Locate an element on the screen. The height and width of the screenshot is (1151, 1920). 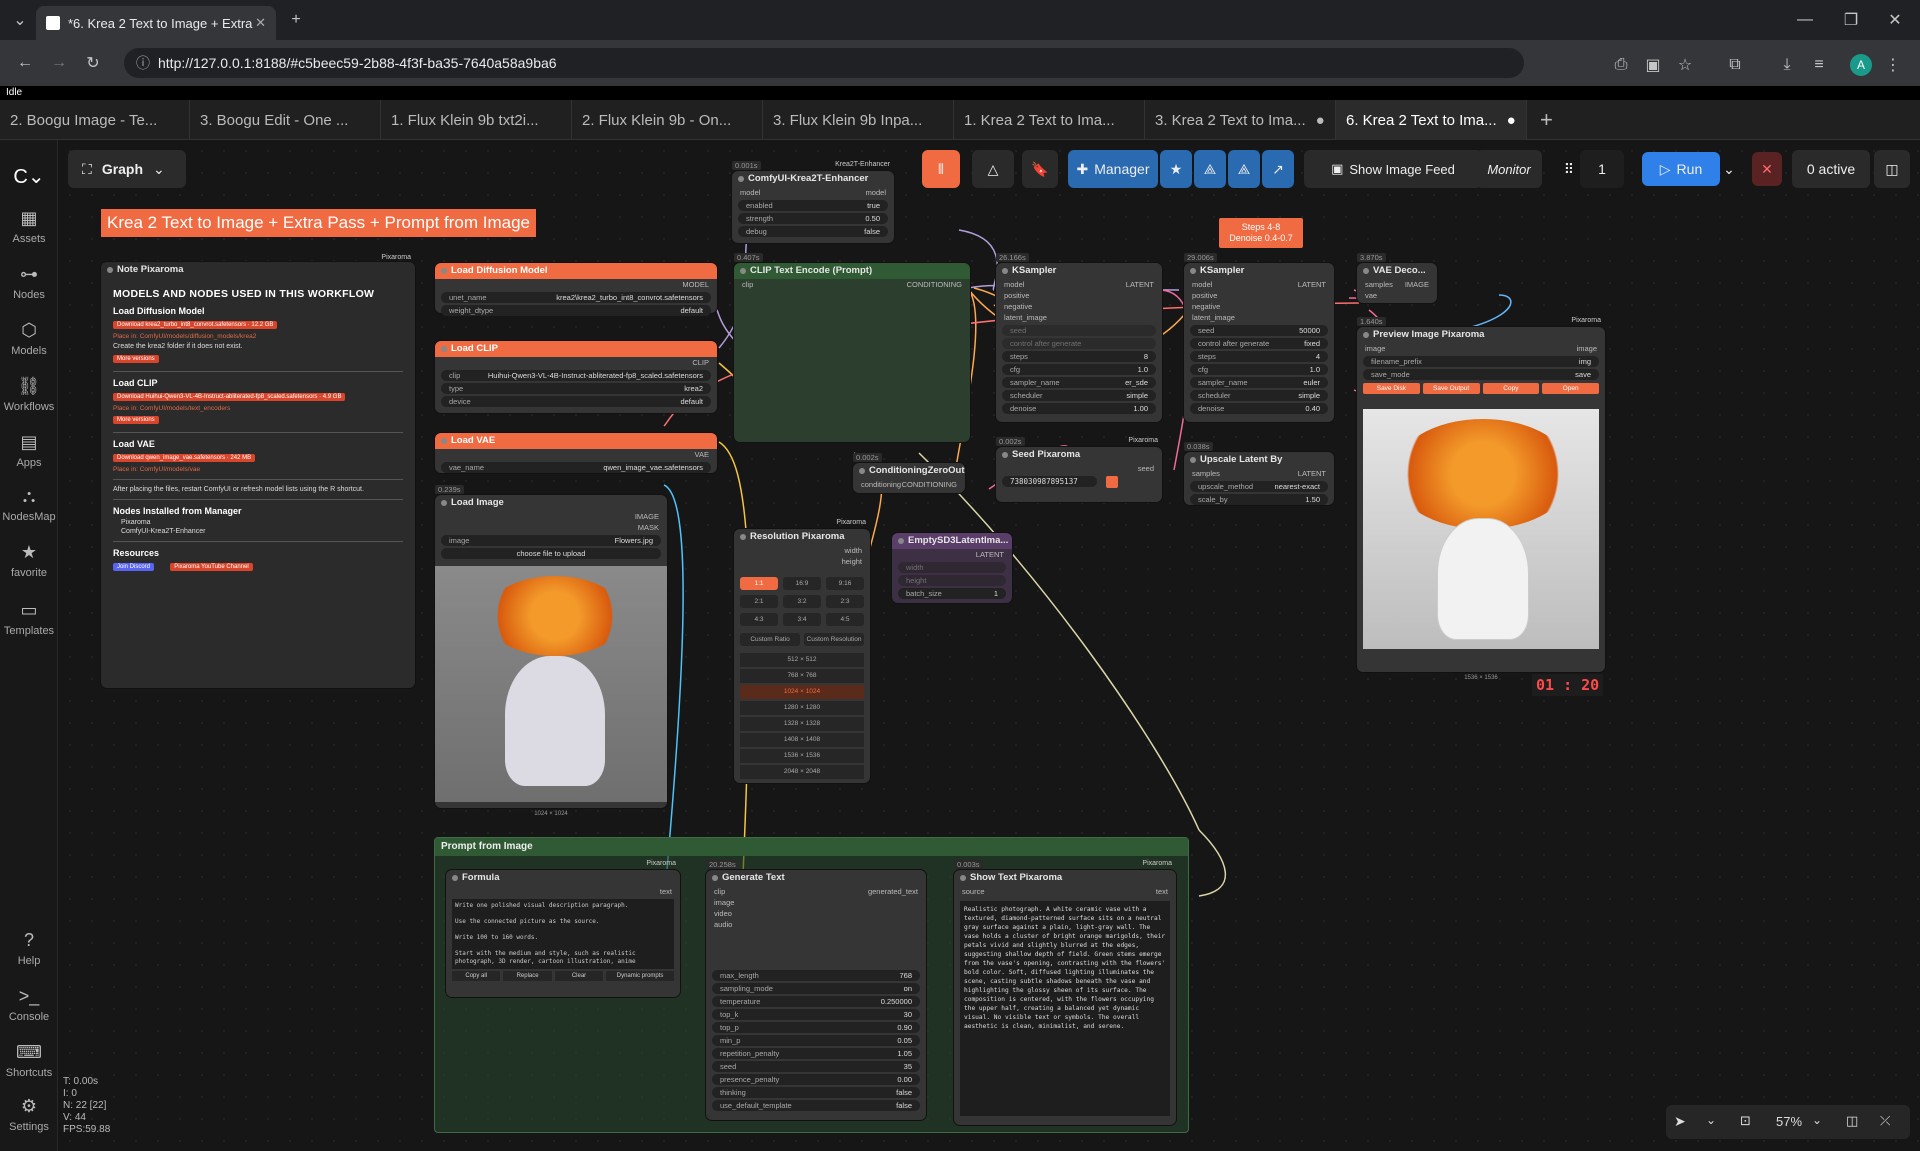
custom-ratio-button: Custom Ratio is located at coordinates (770, 639).